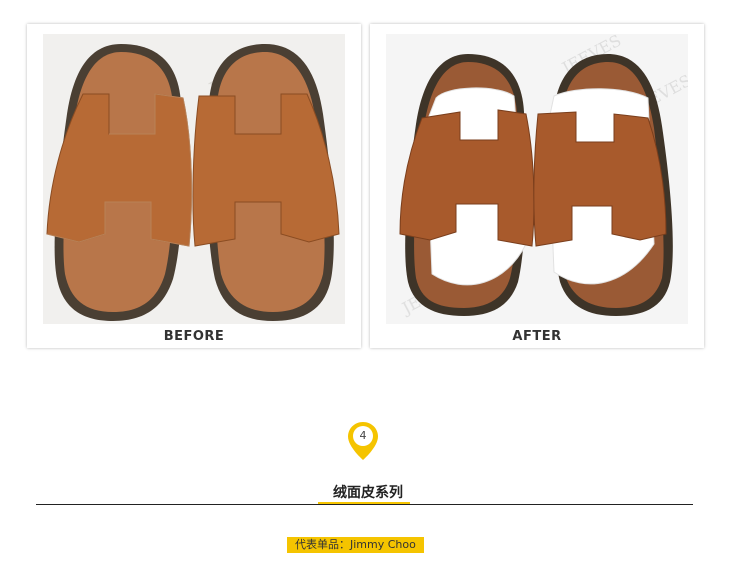 The width and height of the screenshot is (736, 582). I want to click on after-label: AFTER, so click(537, 336).